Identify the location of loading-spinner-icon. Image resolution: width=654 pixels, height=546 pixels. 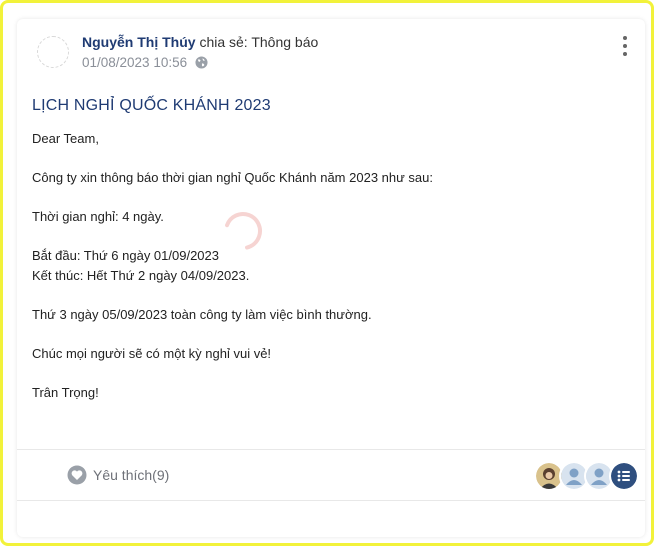
(242, 231).